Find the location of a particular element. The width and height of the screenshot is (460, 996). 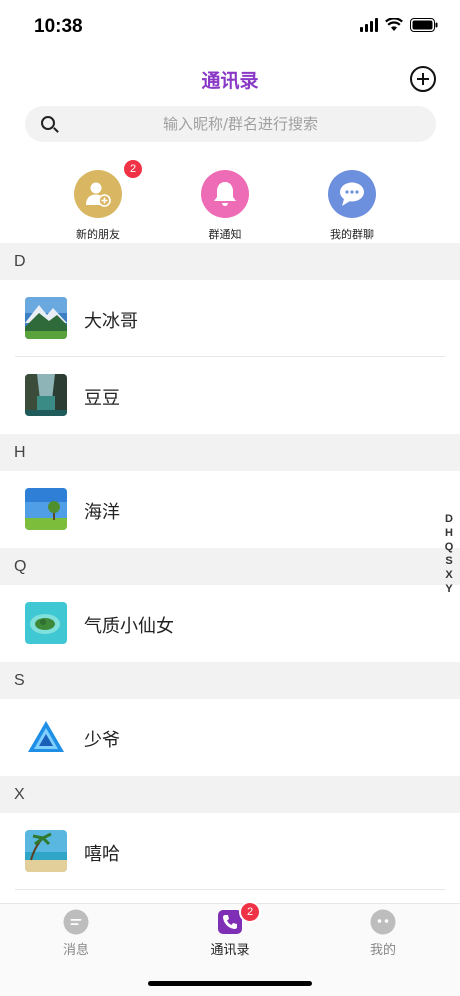

home-indicator is located at coordinates (230, 983).